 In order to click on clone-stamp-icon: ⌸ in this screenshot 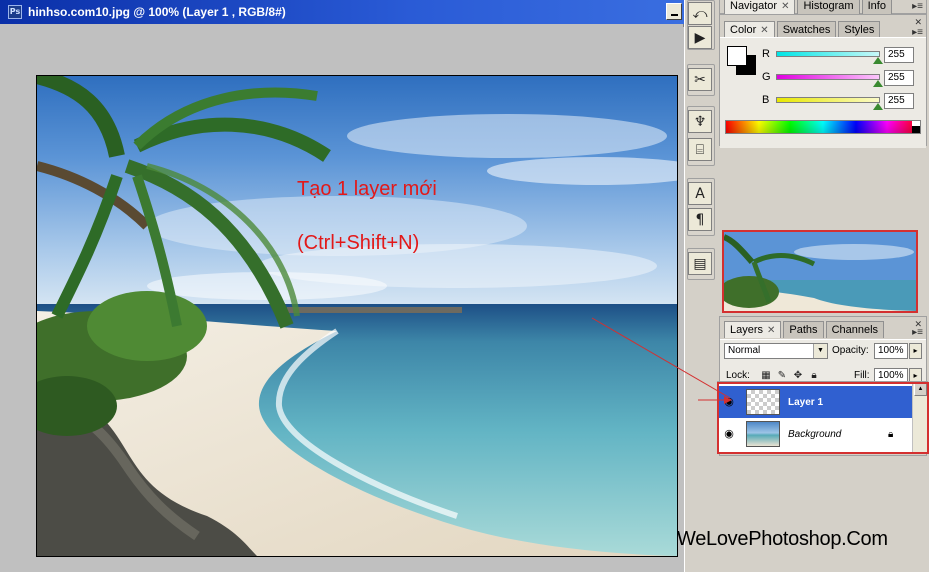, I will do `click(700, 149)`.